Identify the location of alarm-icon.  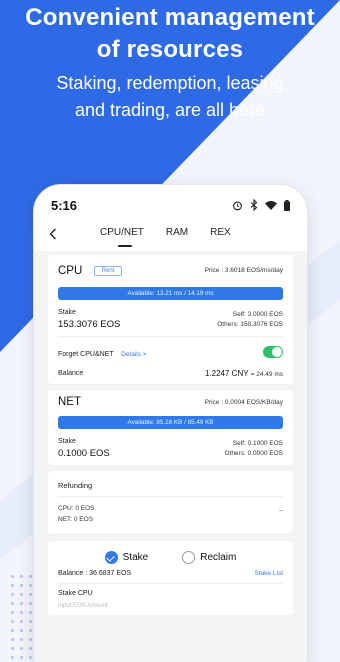
(237, 205).